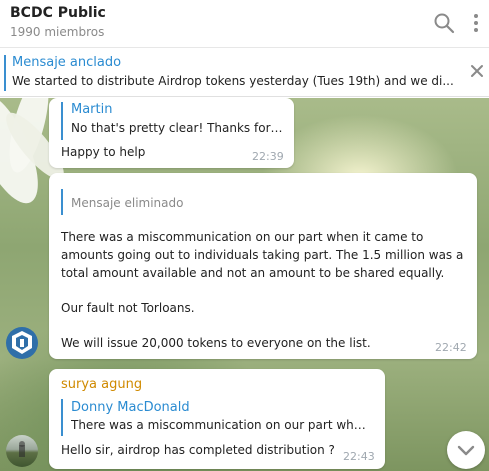 This screenshot has height=471, width=489. I want to click on scroll-down-button, so click(466, 450).